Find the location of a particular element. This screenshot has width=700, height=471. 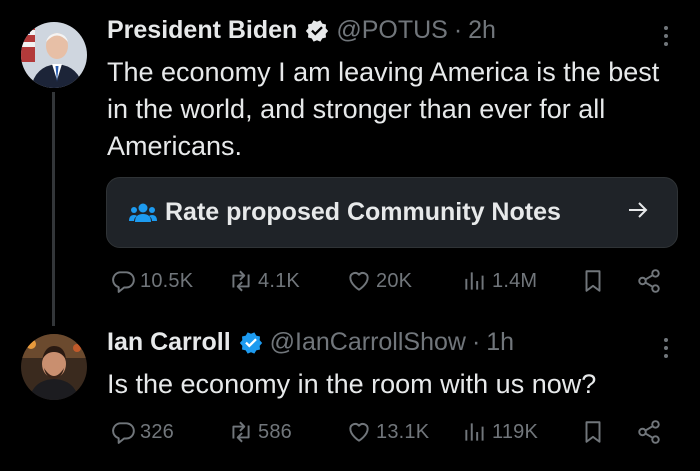

avatar-potus is located at coordinates (54, 55).